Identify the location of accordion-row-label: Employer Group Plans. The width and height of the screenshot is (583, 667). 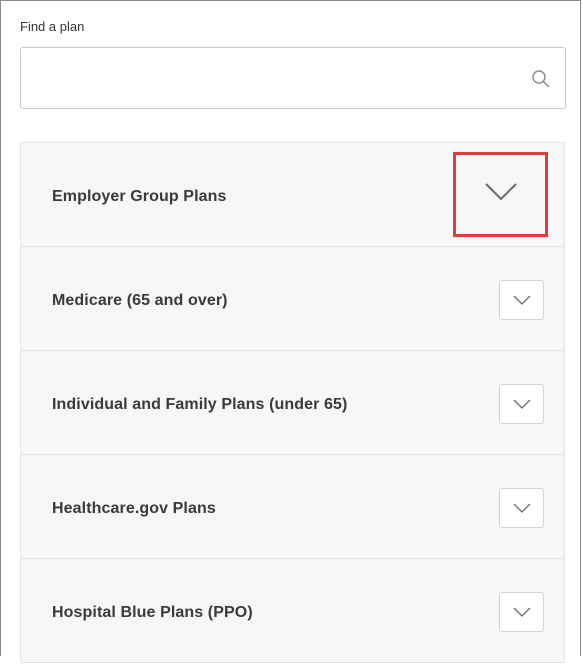
(139, 196).